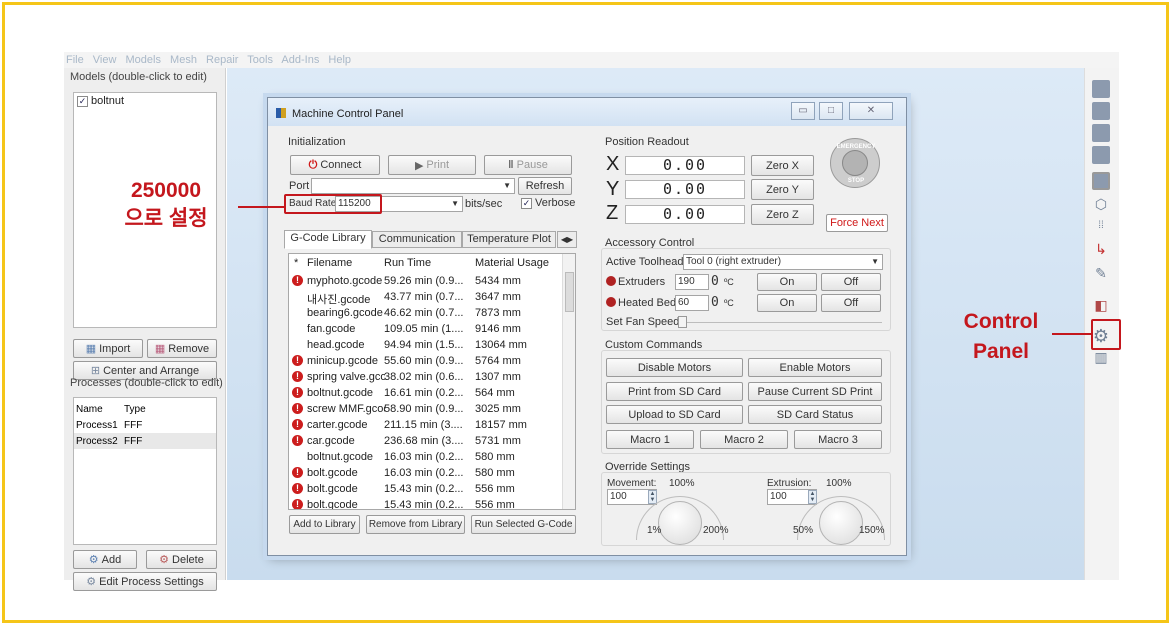 Image resolution: width=1171 pixels, height=625 pixels. I want to click on table-row: ! myphoto.gcode 59.26 min (0.9... 5434 mm, so click(425, 281).